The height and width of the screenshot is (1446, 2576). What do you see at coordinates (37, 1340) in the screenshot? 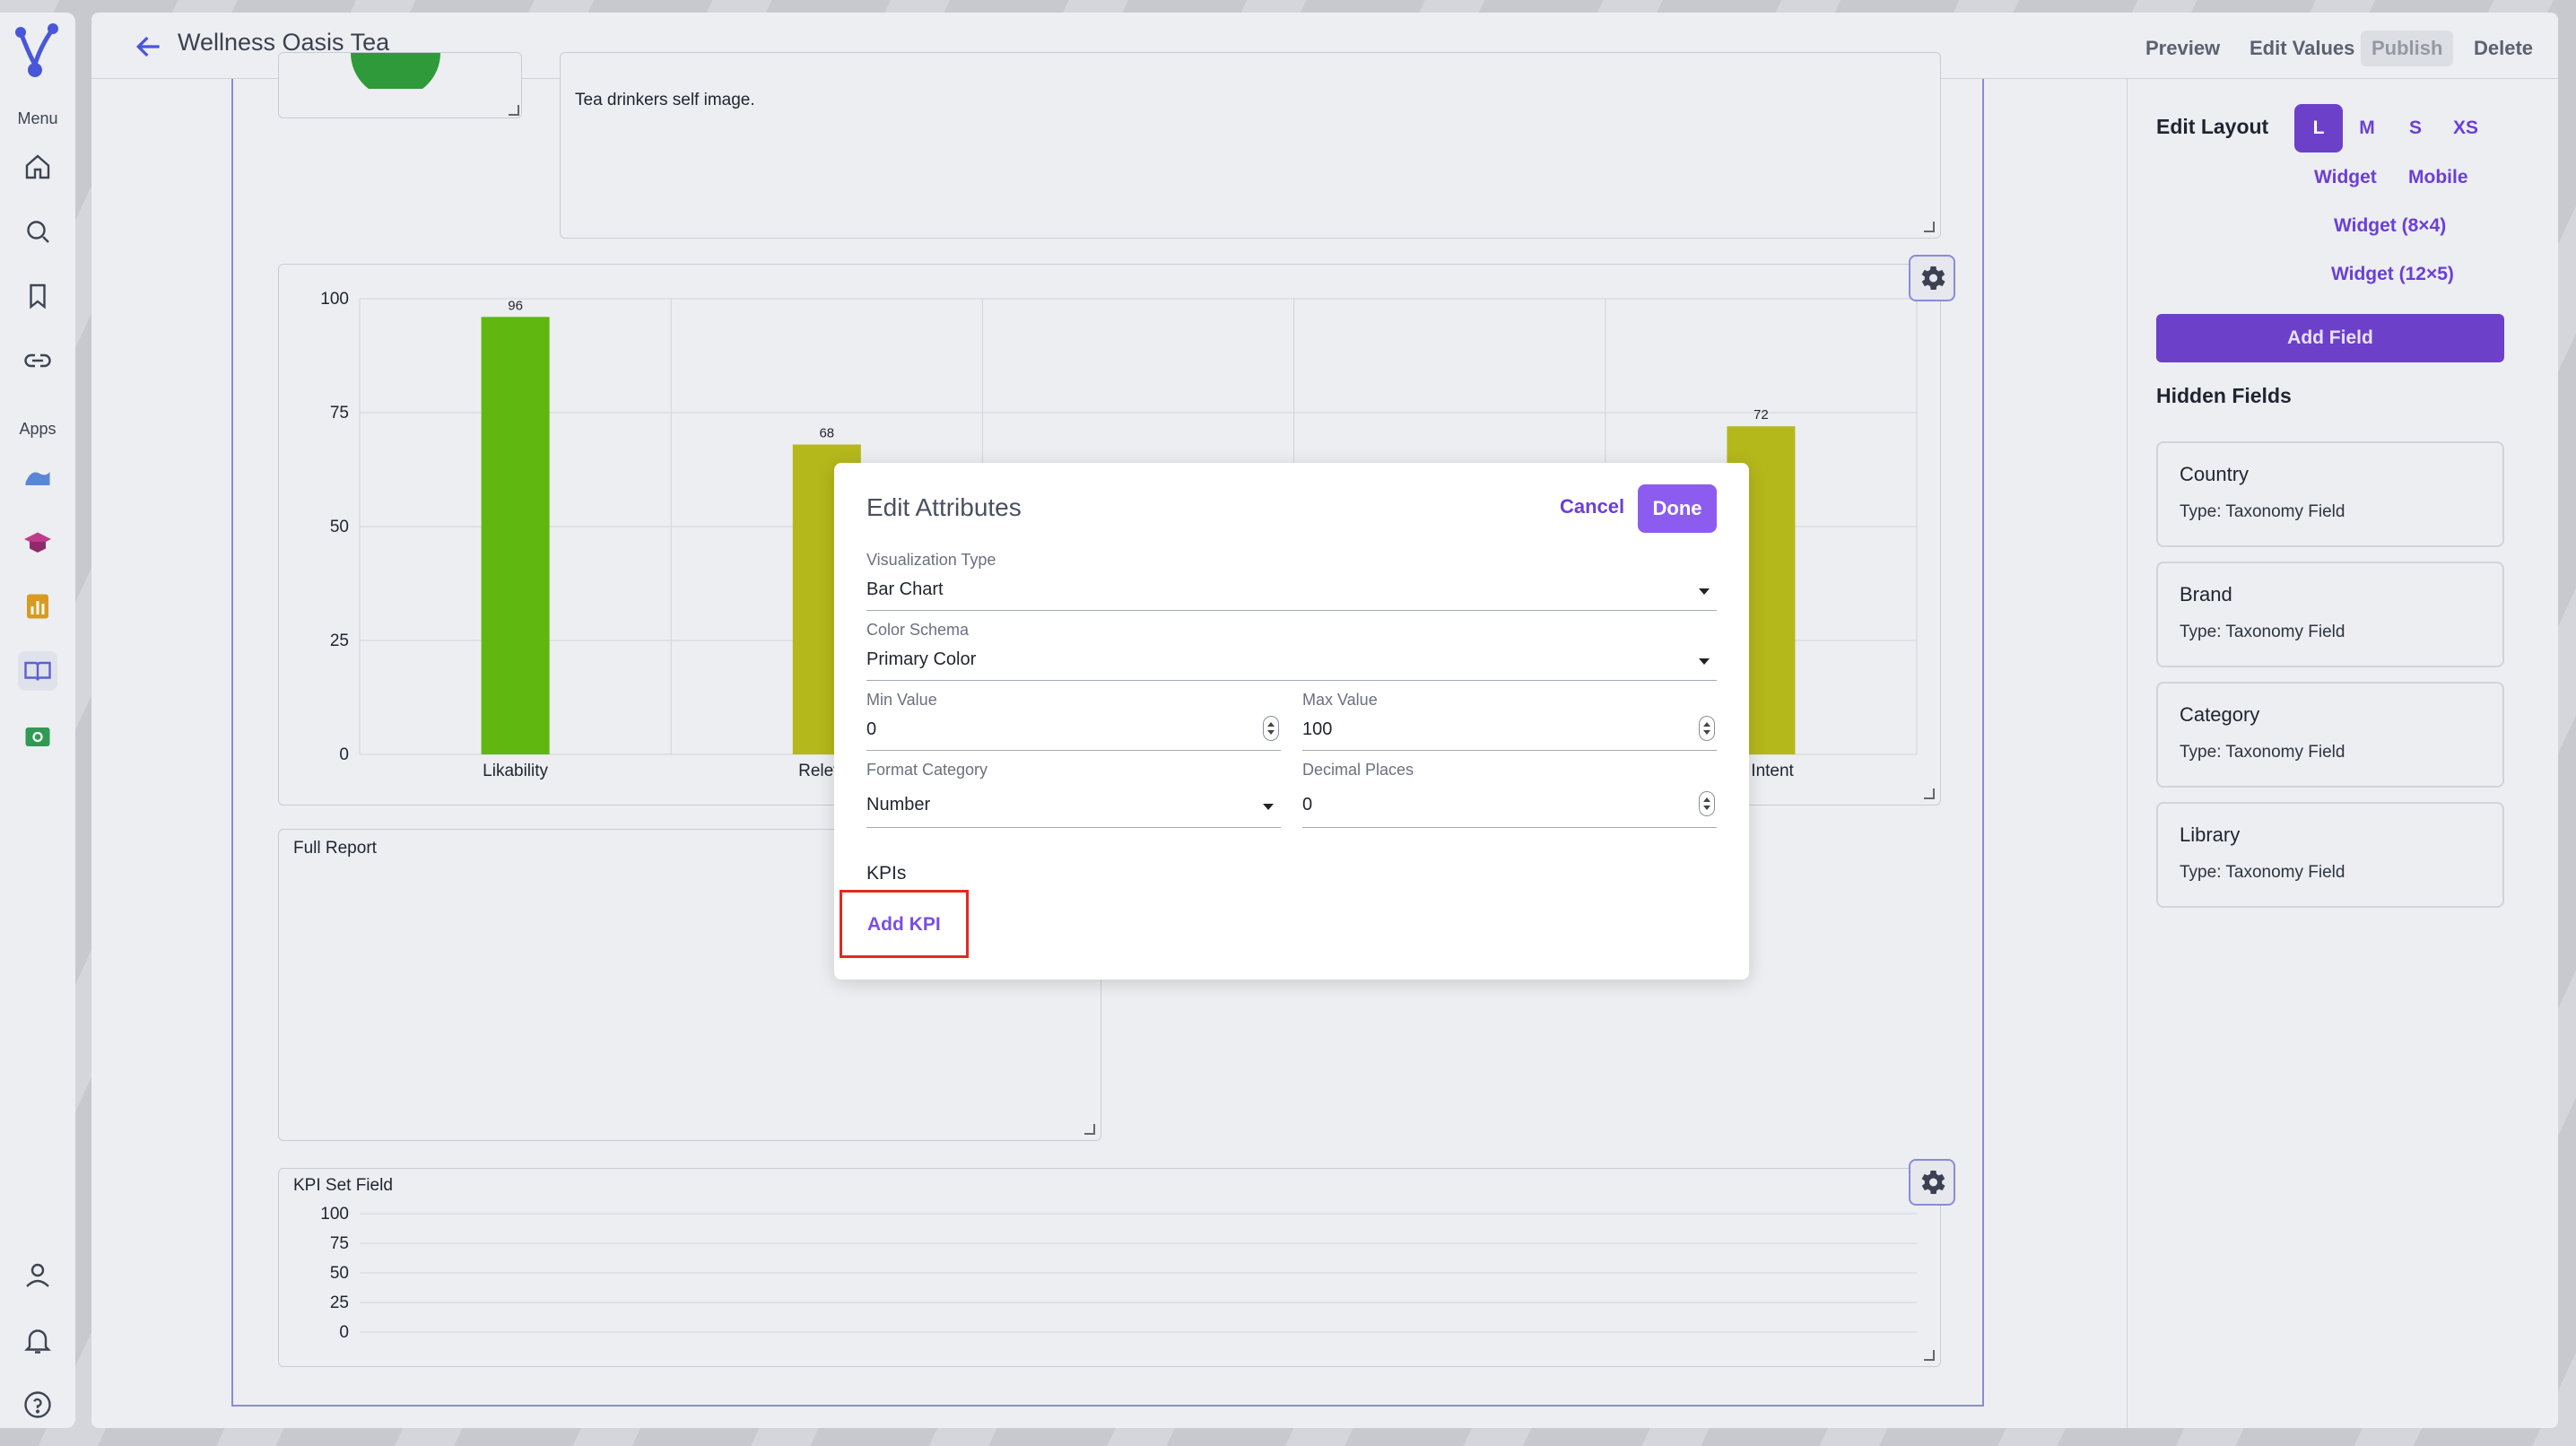
I see `bell-icon` at bounding box center [37, 1340].